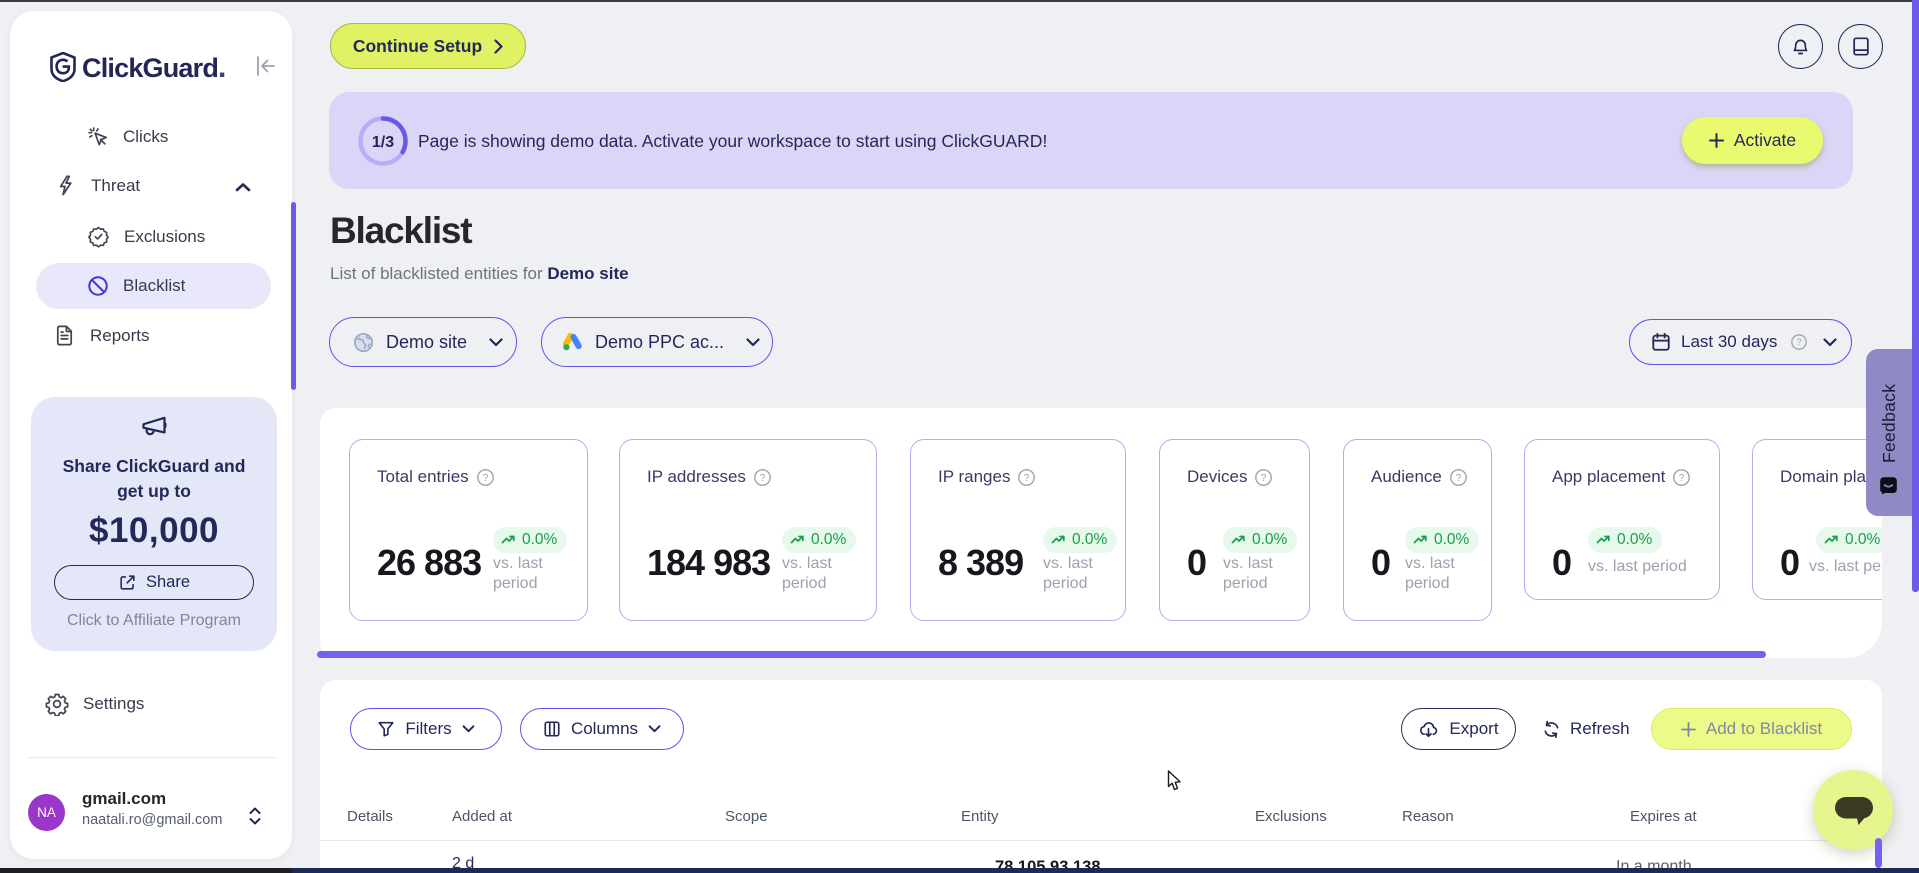 This screenshot has width=1919, height=873. What do you see at coordinates (383, 142) in the screenshot?
I see `svg-text: 1/3` at bounding box center [383, 142].